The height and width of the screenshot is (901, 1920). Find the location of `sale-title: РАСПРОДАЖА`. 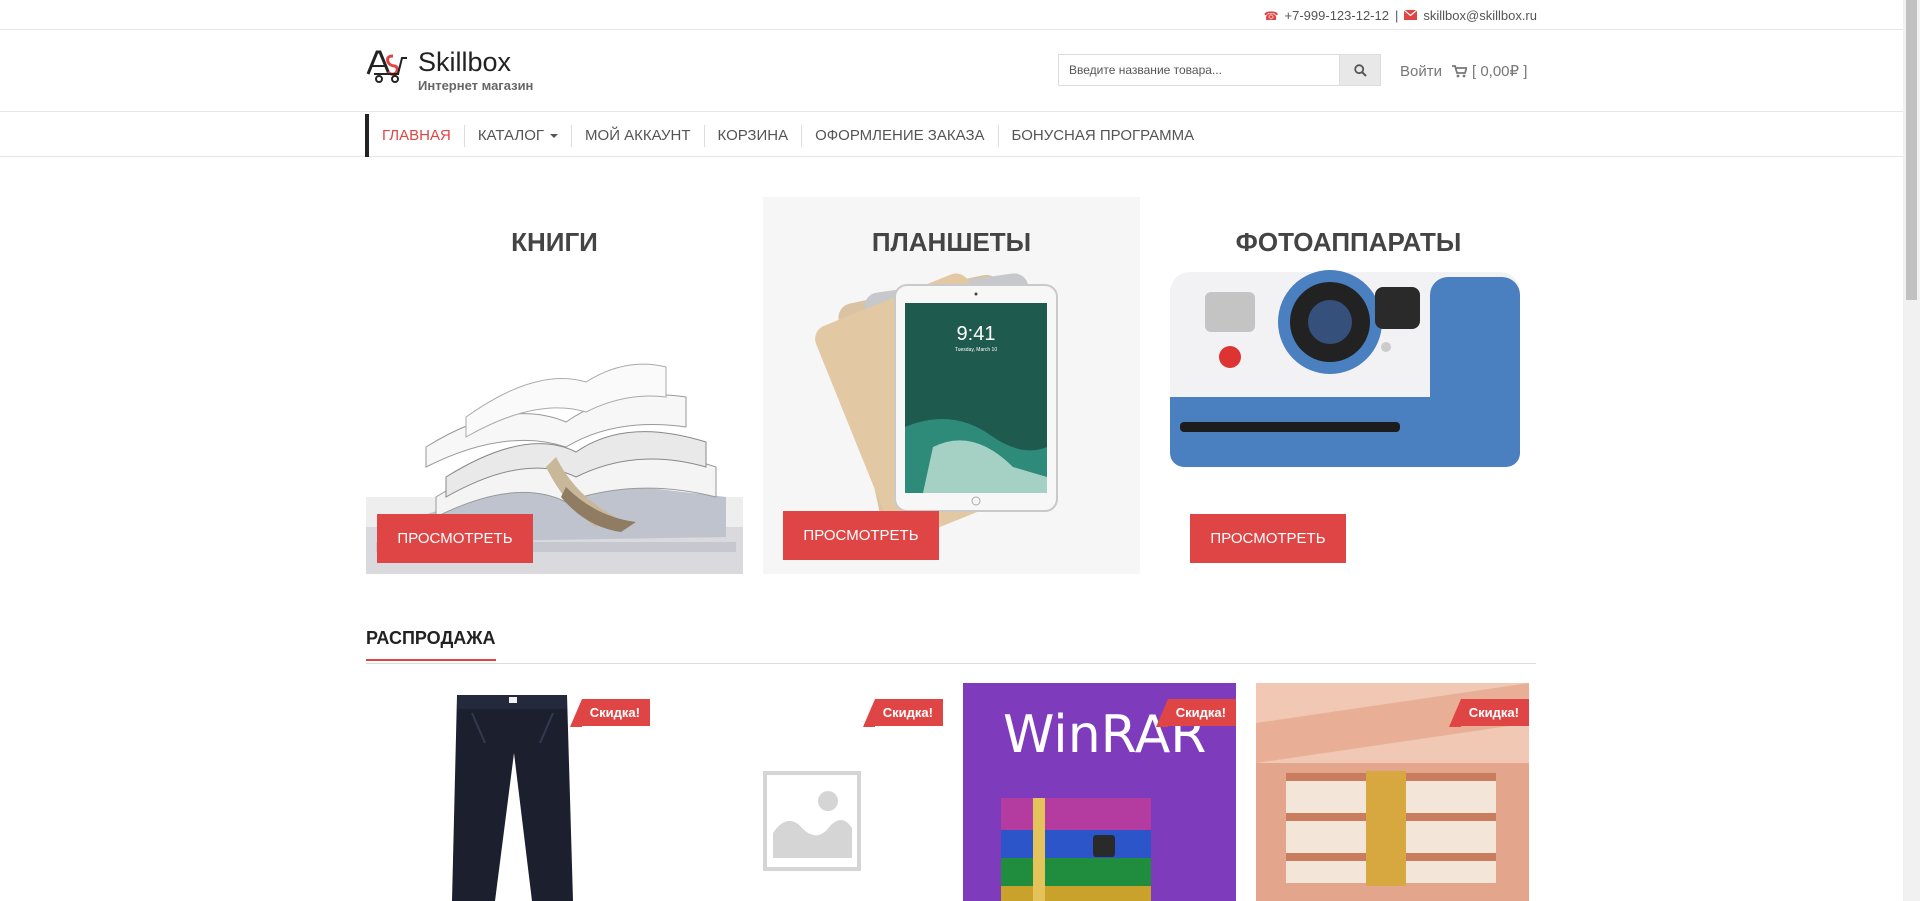

sale-title: РАСПРОДАЖА is located at coordinates (431, 644).